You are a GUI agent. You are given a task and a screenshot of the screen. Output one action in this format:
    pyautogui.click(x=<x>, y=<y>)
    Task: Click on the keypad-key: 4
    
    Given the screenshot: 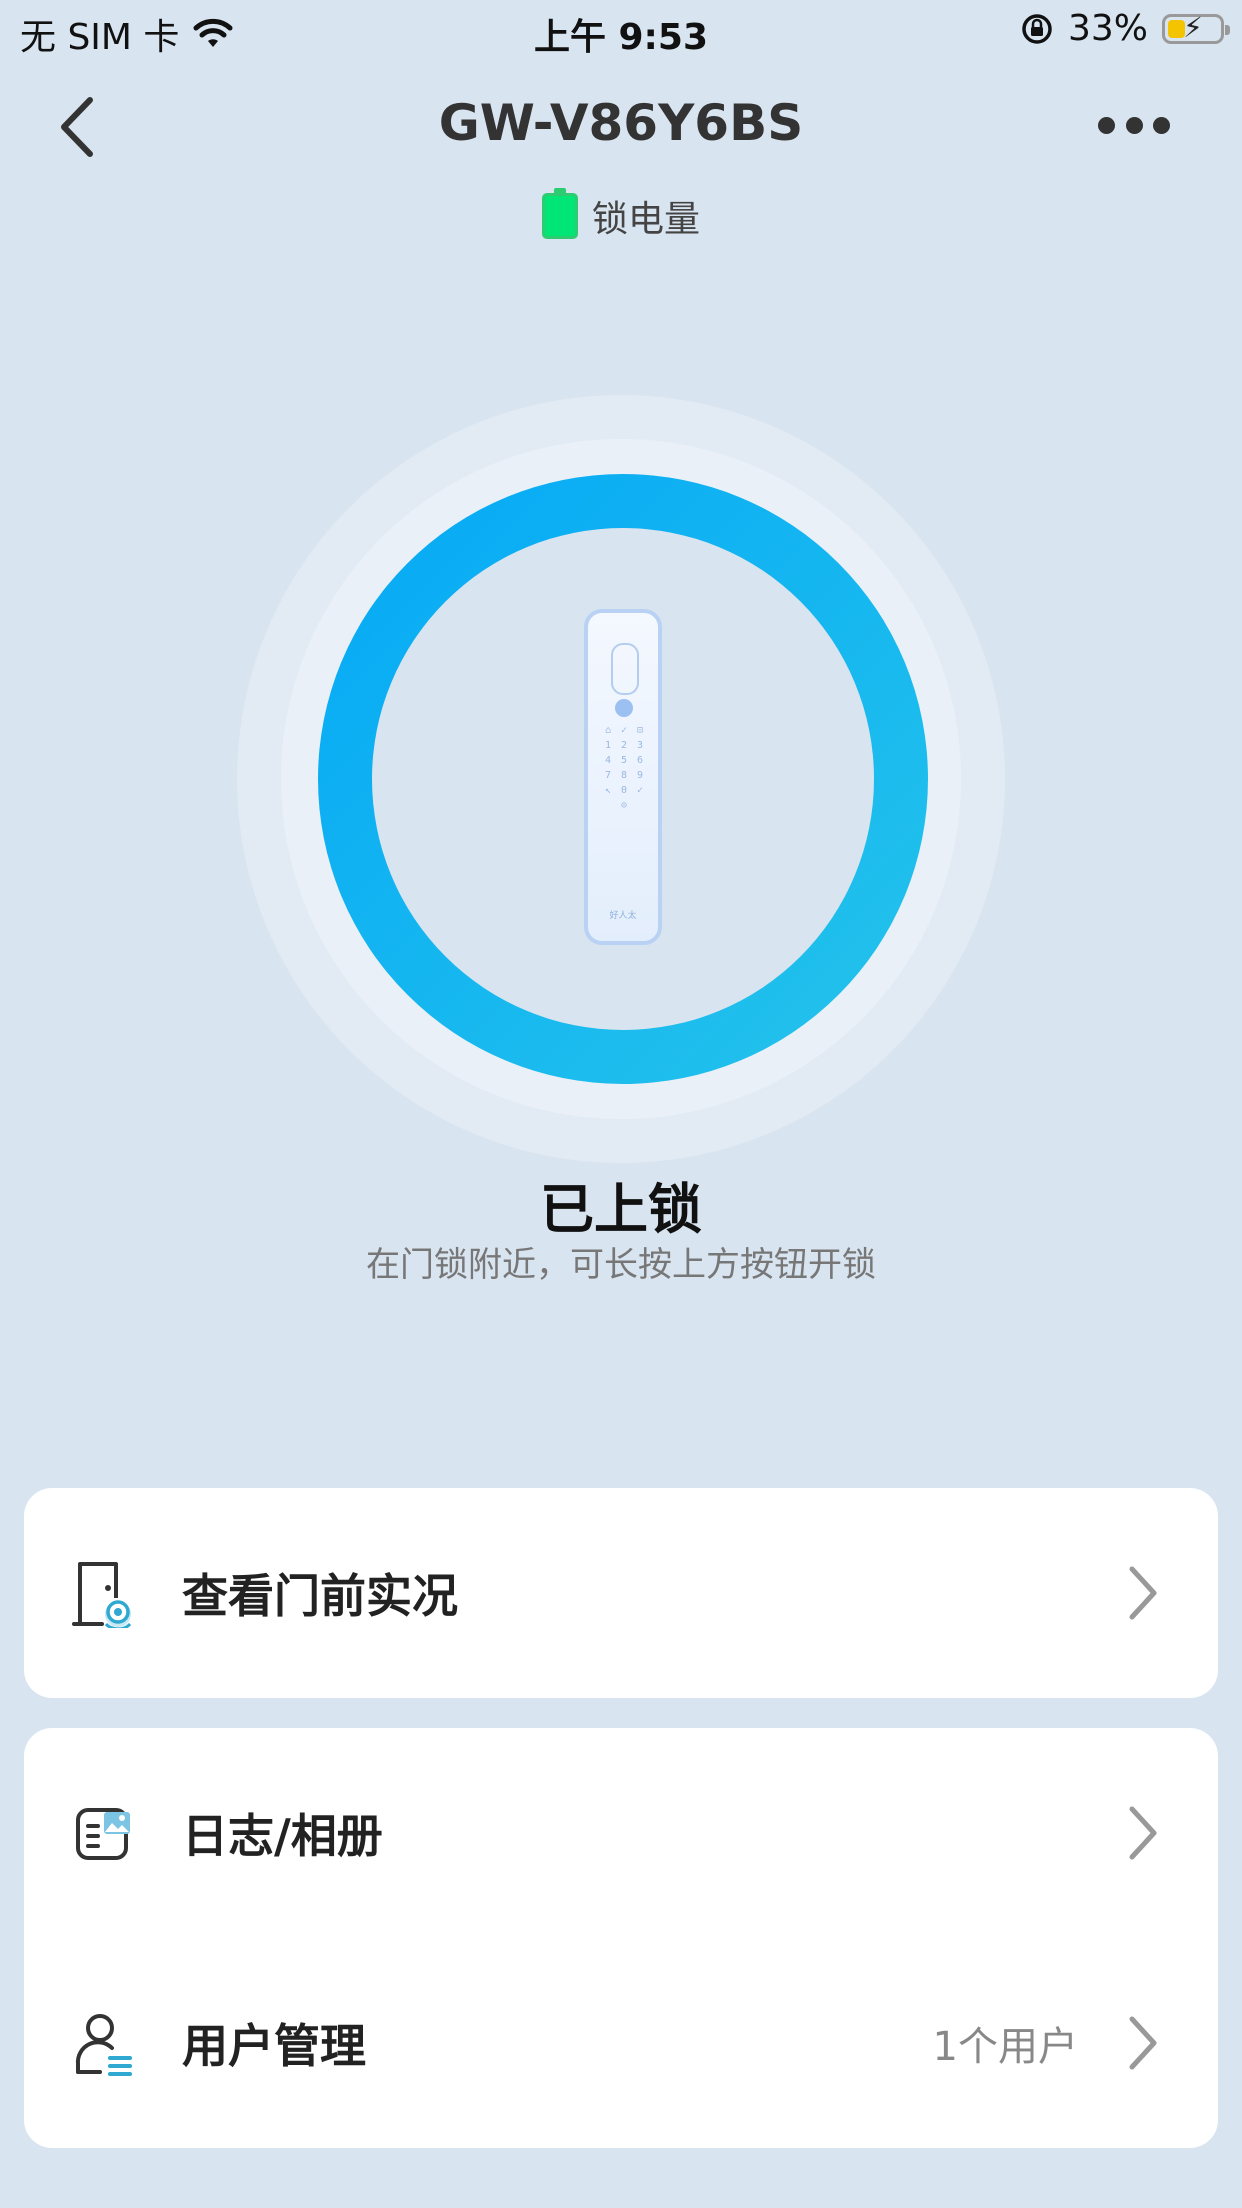 What is the action you would take?
    pyautogui.click(x=608, y=760)
    